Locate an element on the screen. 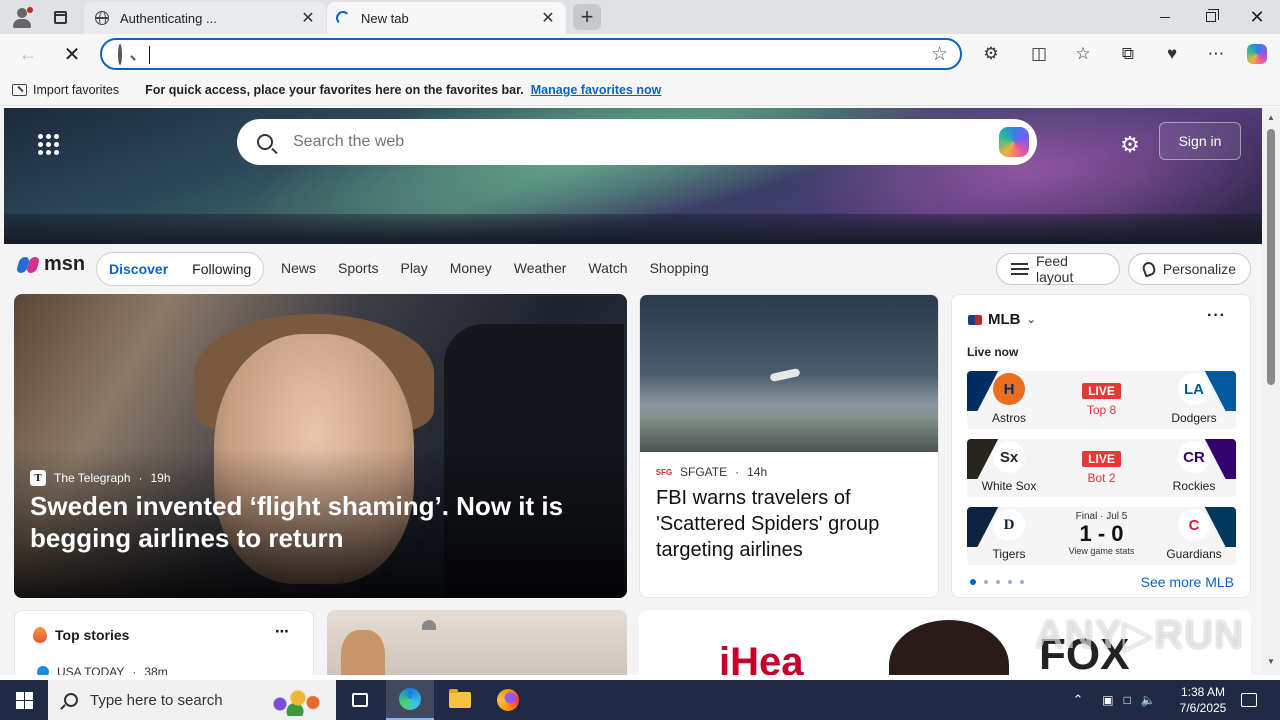 The image size is (1280, 720). view-game-stats-link: View game stats is located at coordinates (1101, 551).